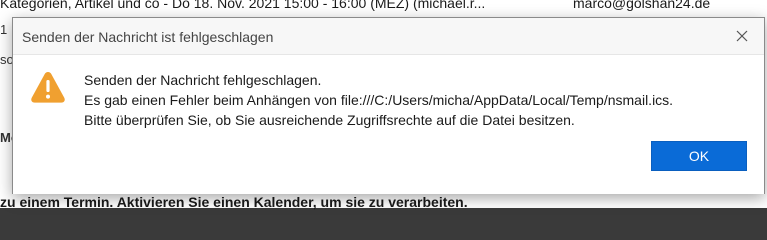 Image resolution: width=767 pixels, height=240 pixels. What do you see at coordinates (203, 80) in the screenshot?
I see `message-line: Senden der Nachricht fehlgeschlagen.` at bounding box center [203, 80].